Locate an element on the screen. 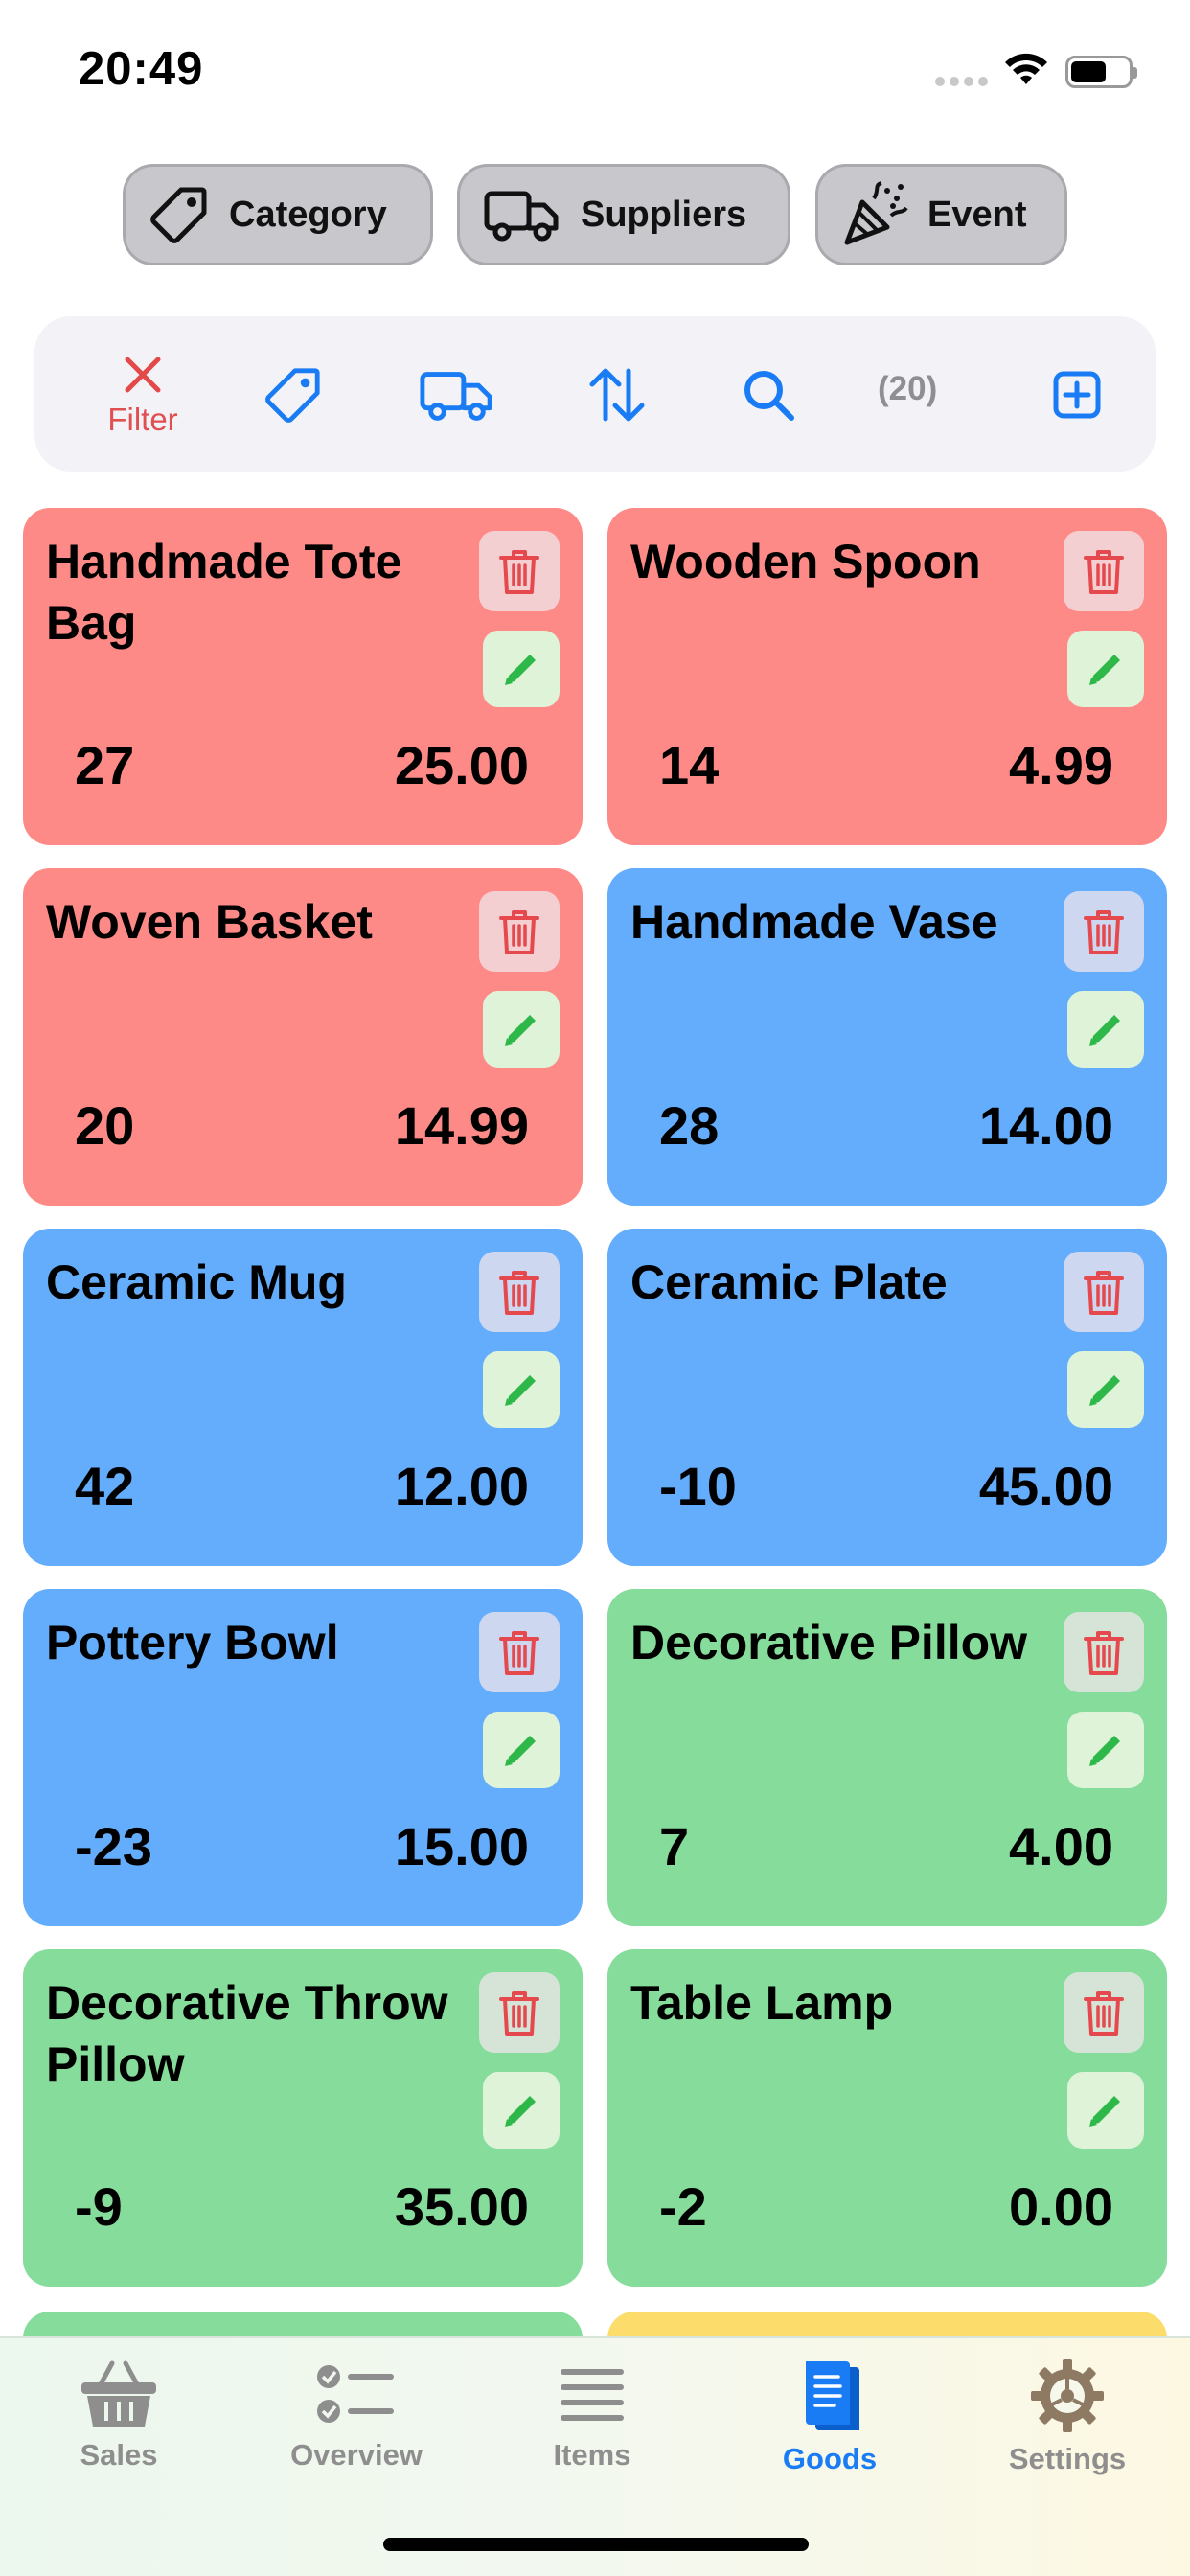 This screenshot has width=1190, height=2576. suppliers-chip-label: Suppliers is located at coordinates (664, 214).